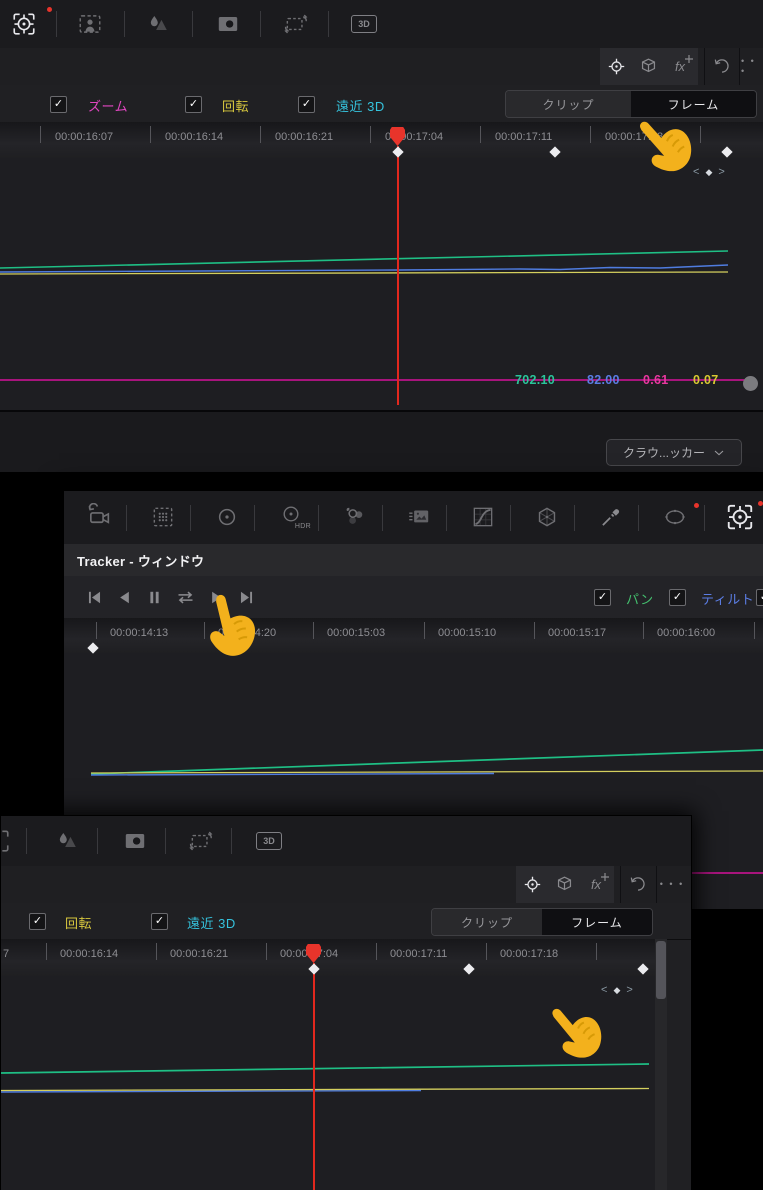 This screenshot has width=763, height=1190. What do you see at coordinates (49, 9) in the screenshot?
I see `modified-badge` at bounding box center [49, 9].